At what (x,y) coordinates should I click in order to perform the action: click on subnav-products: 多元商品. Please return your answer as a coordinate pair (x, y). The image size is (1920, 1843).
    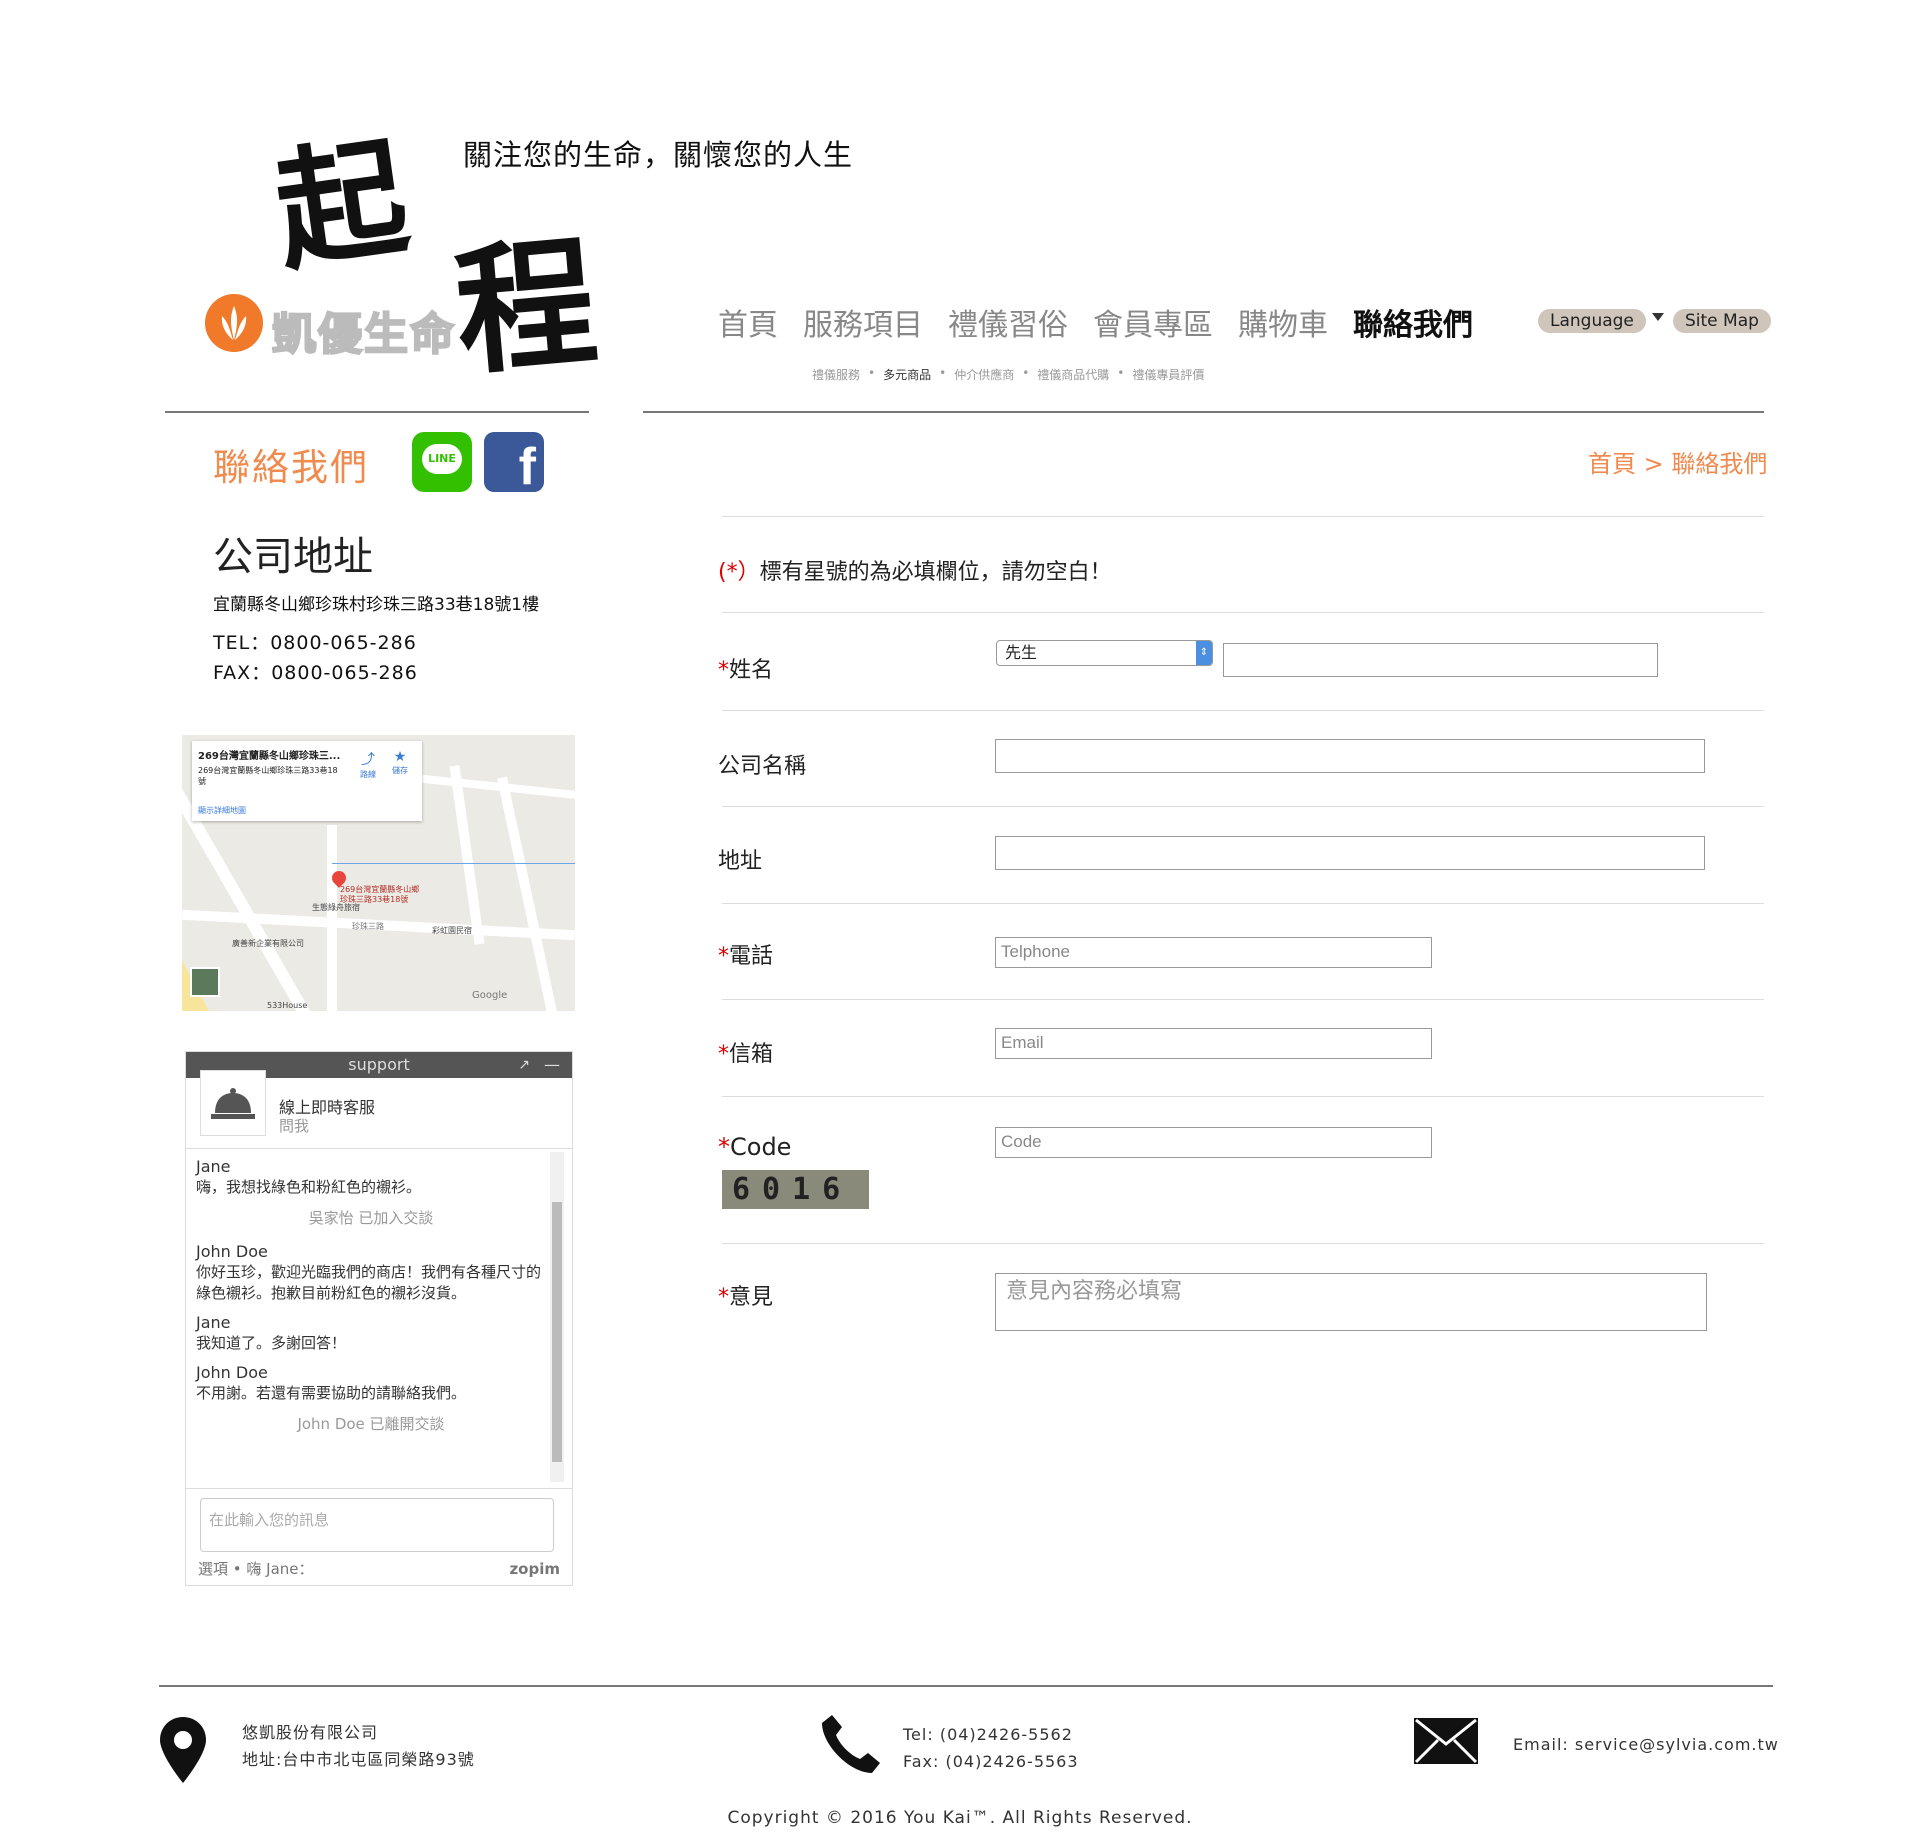
    Looking at the image, I should click on (907, 374).